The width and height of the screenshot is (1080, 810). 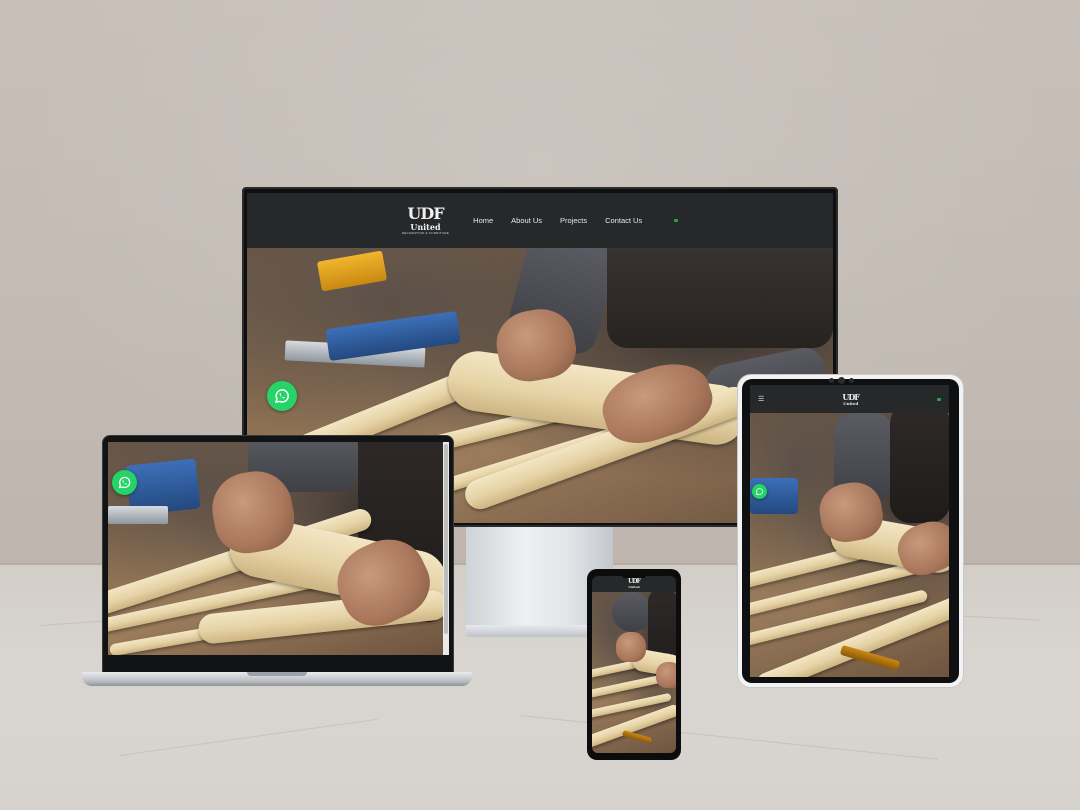 I want to click on phone-screen: UDF United, so click(x=634, y=664).